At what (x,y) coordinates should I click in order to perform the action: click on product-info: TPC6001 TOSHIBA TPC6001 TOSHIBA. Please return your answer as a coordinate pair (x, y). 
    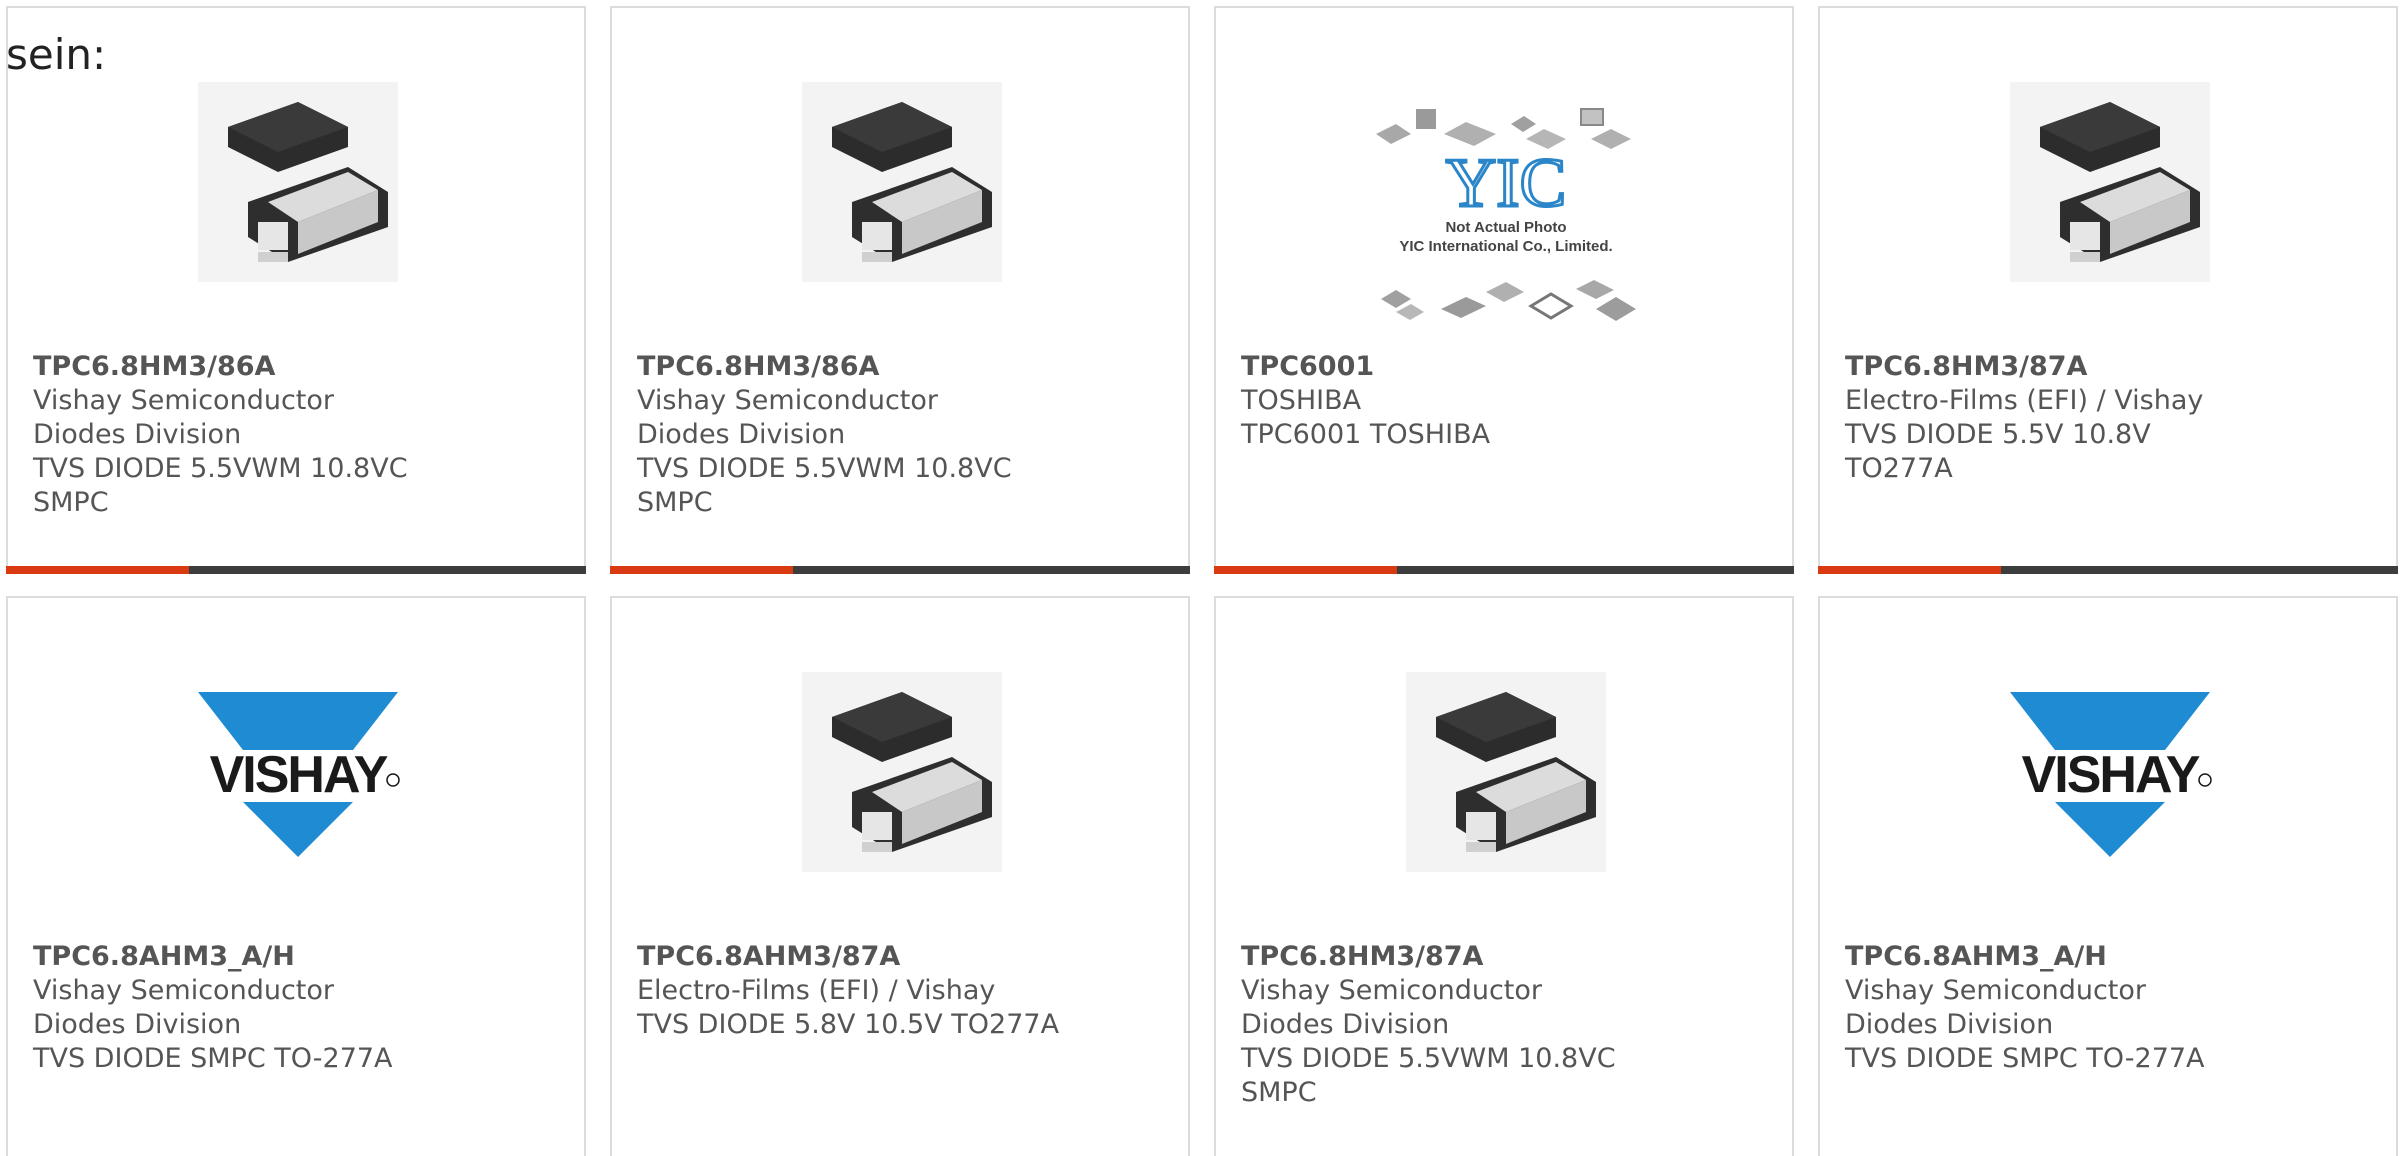
    Looking at the image, I should click on (1506, 401).